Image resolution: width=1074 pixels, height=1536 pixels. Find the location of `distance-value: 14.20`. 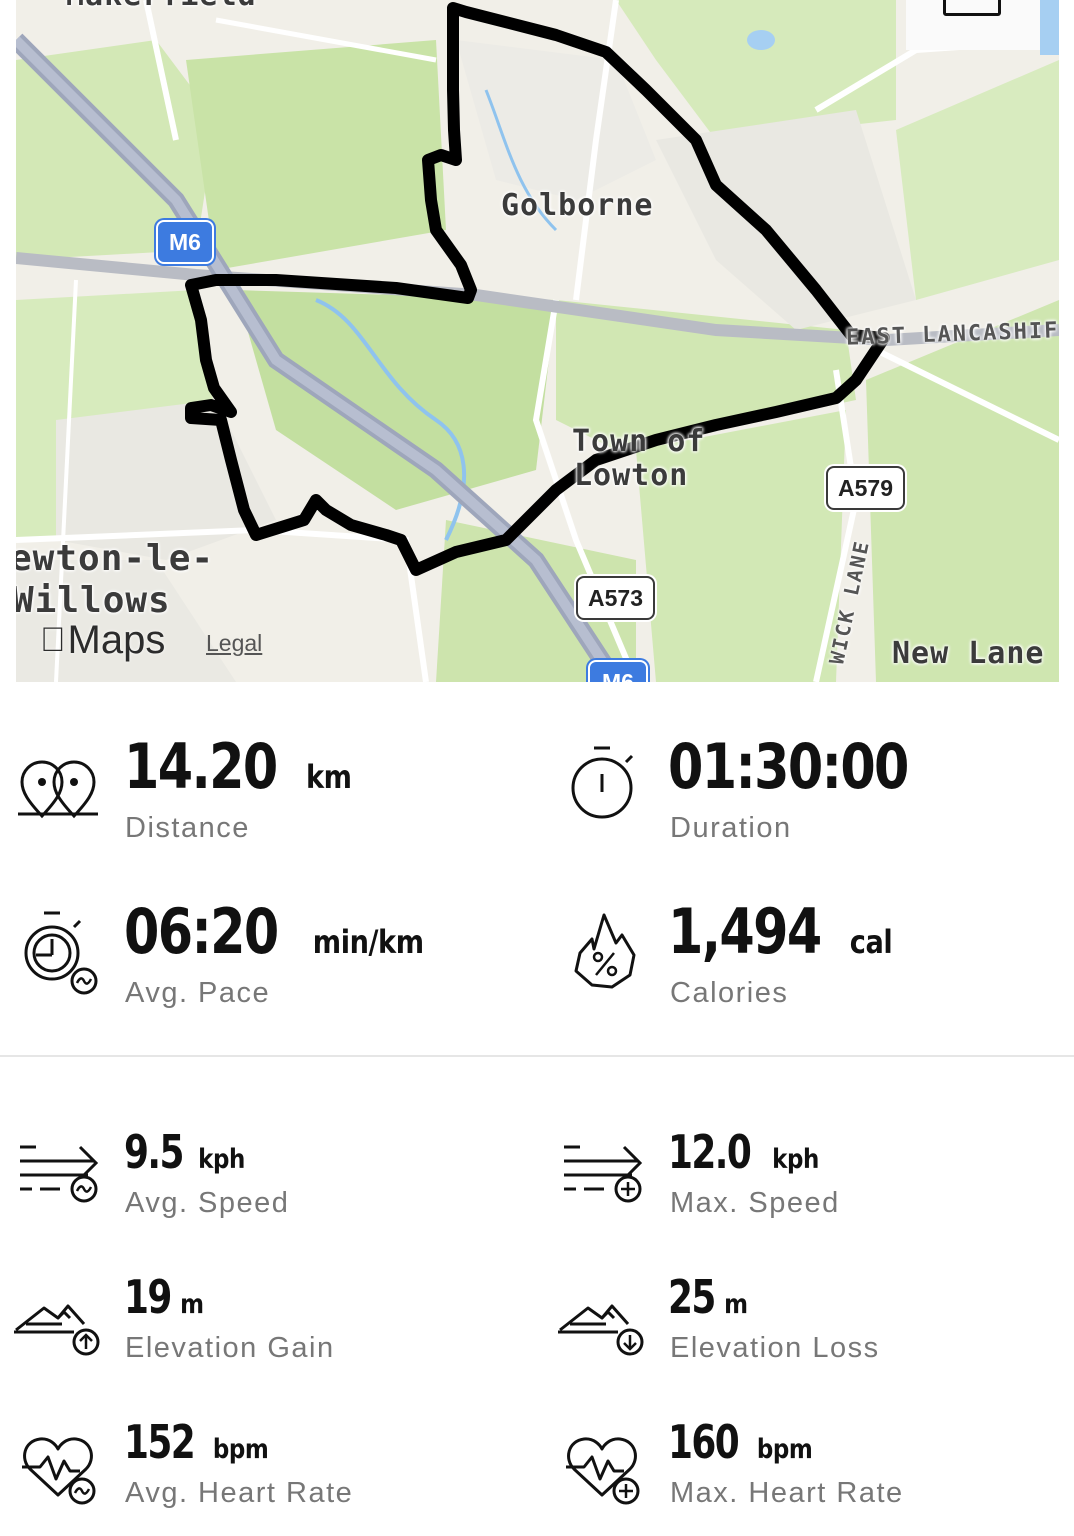

distance-value: 14.20 is located at coordinates (201, 766).